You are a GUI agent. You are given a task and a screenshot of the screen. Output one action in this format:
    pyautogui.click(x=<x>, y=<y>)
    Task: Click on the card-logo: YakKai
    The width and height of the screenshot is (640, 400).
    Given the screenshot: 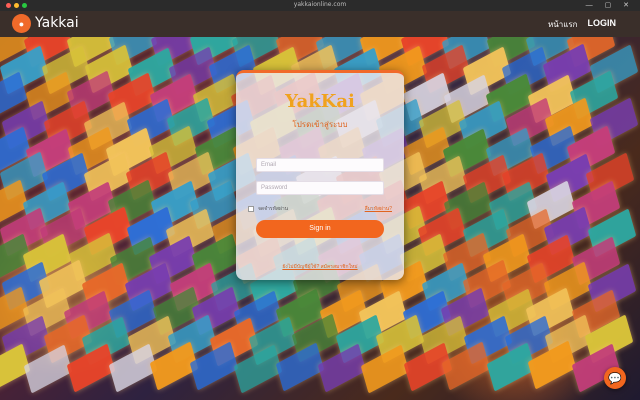 What is the action you would take?
    pyautogui.click(x=320, y=101)
    